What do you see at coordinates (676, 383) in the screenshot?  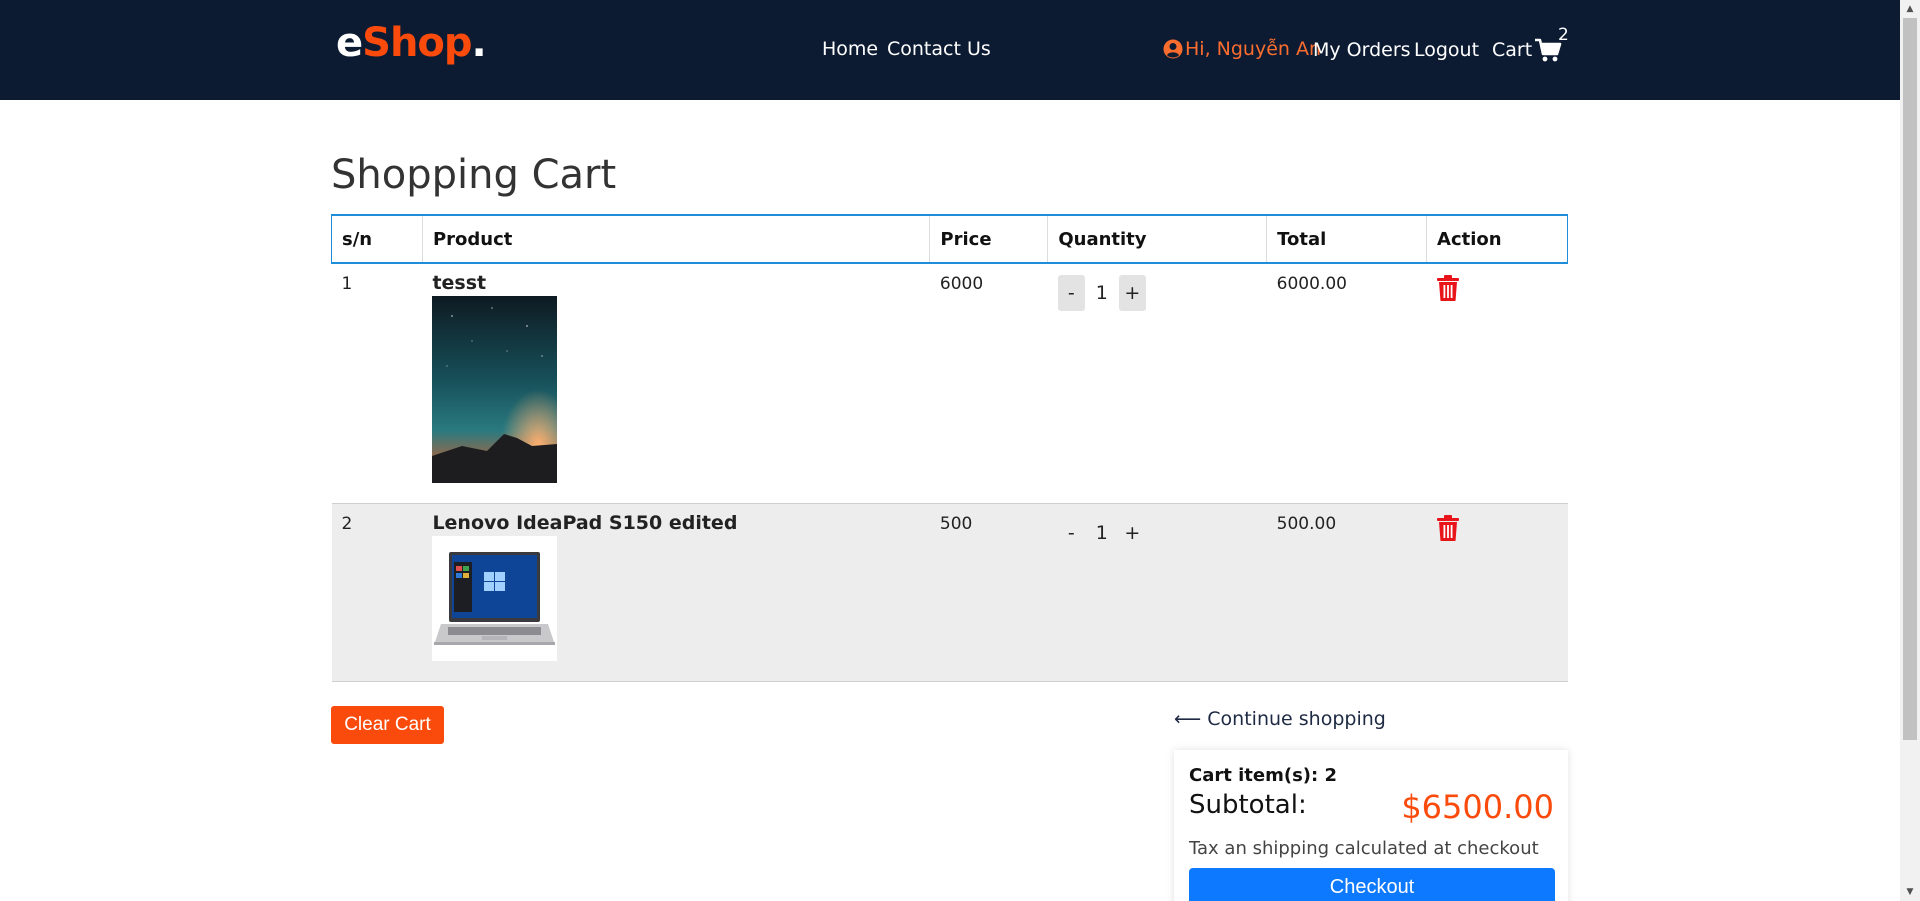 I see `row-product: tesst` at bounding box center [676, 383].